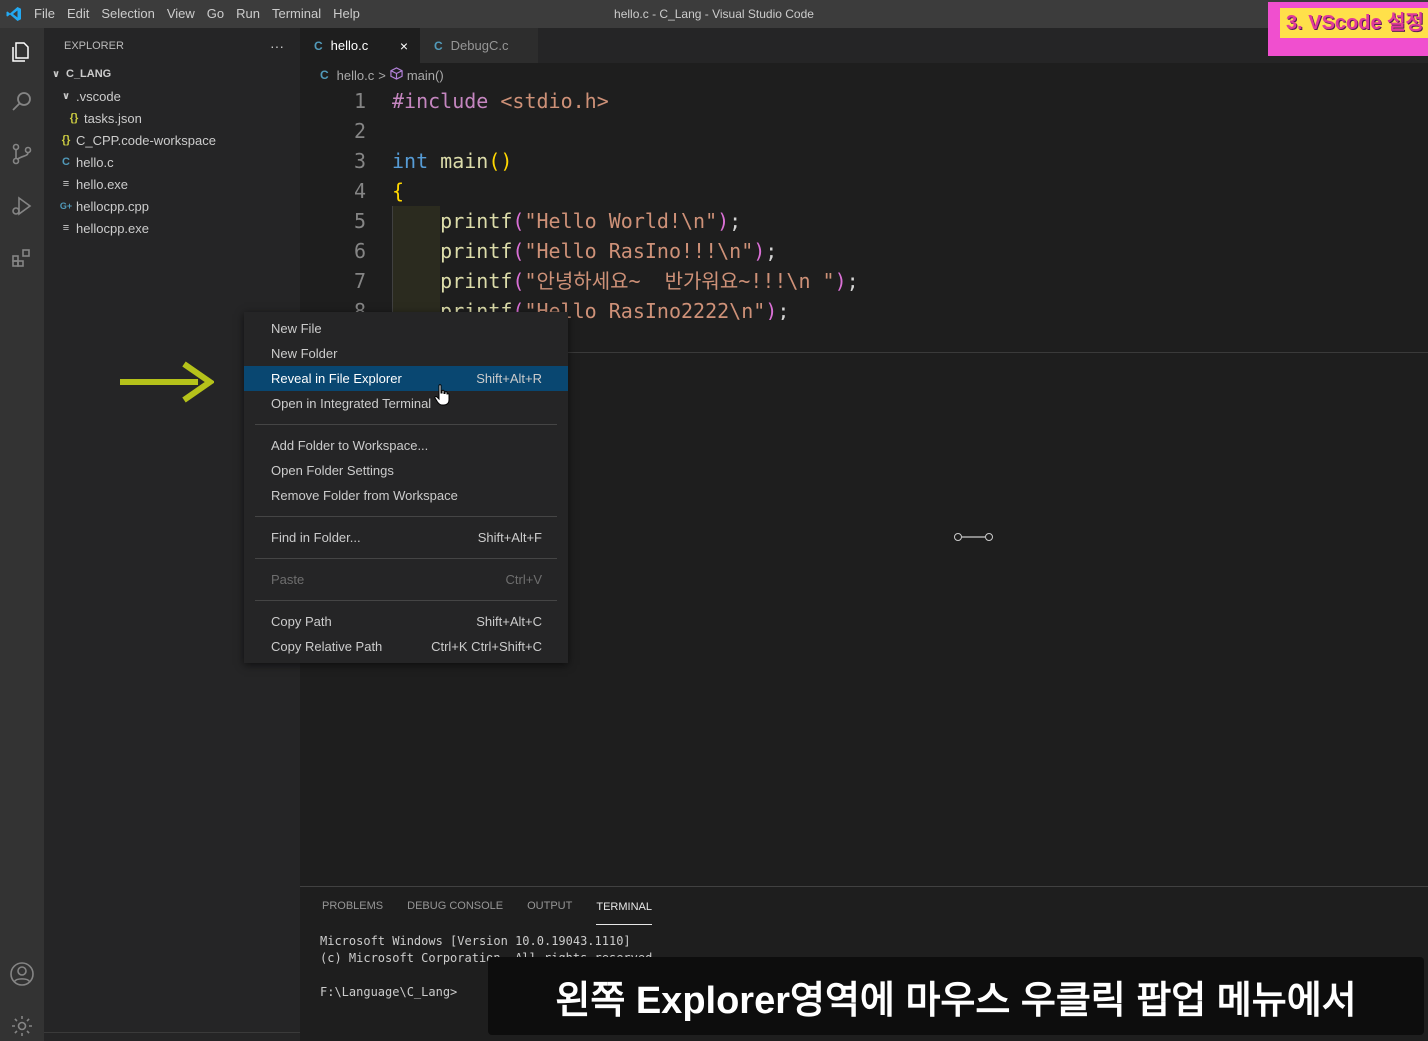 This screenshot has width=1428, height=1041. Describe the element at coordinates (172, 96) in the screenshot. I see `tree-item-vscode: ∨ .vscode` at that location.